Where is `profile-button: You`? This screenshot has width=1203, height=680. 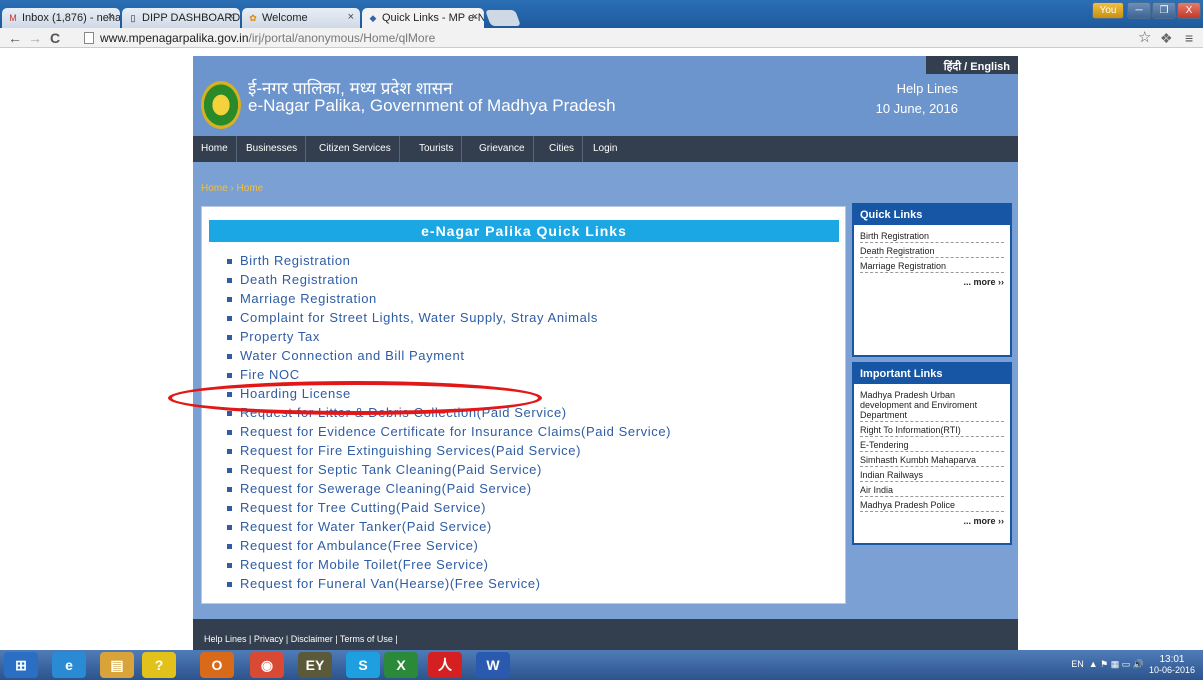
profile-button: You is located at coordinates (1108, 10).